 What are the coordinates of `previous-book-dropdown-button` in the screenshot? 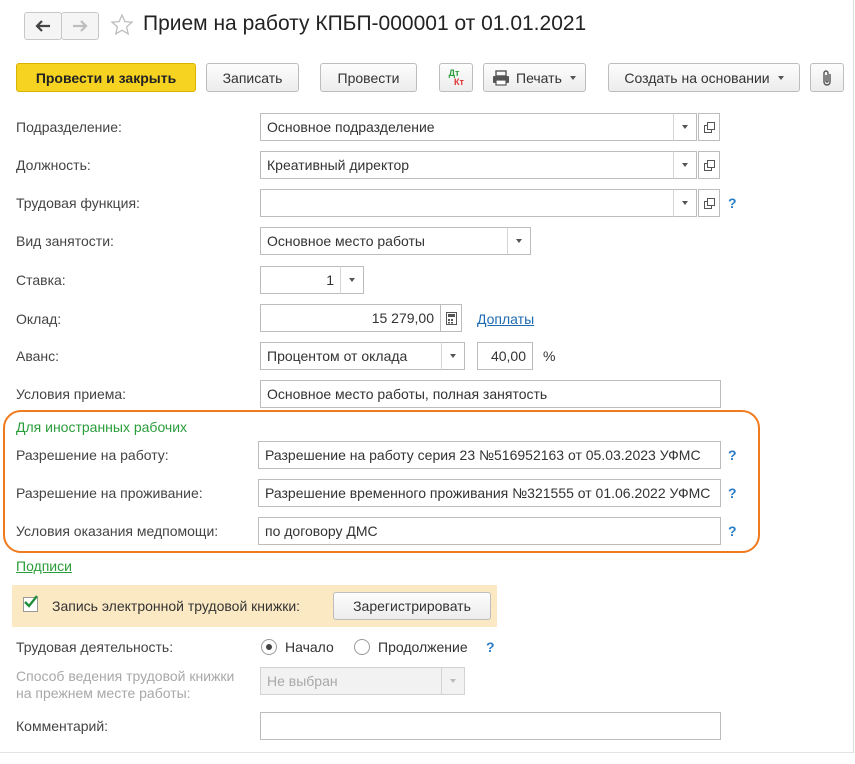 It's located at (453, 681).